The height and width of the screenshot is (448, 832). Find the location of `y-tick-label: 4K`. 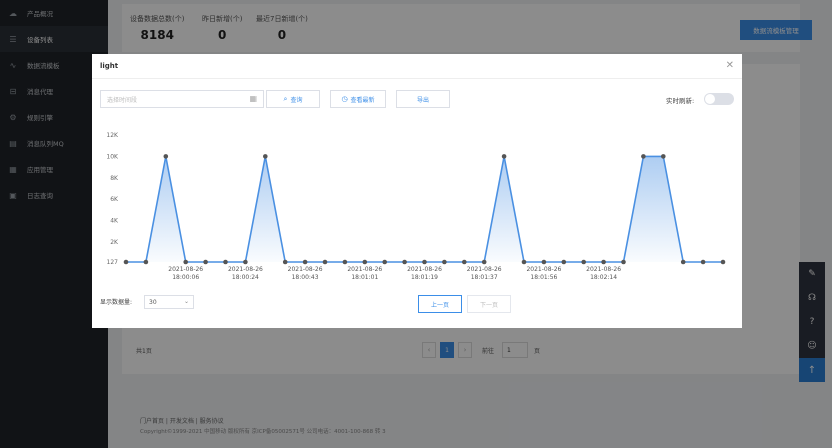

y-tick-label: 4K is located at coordinates (114, 221).